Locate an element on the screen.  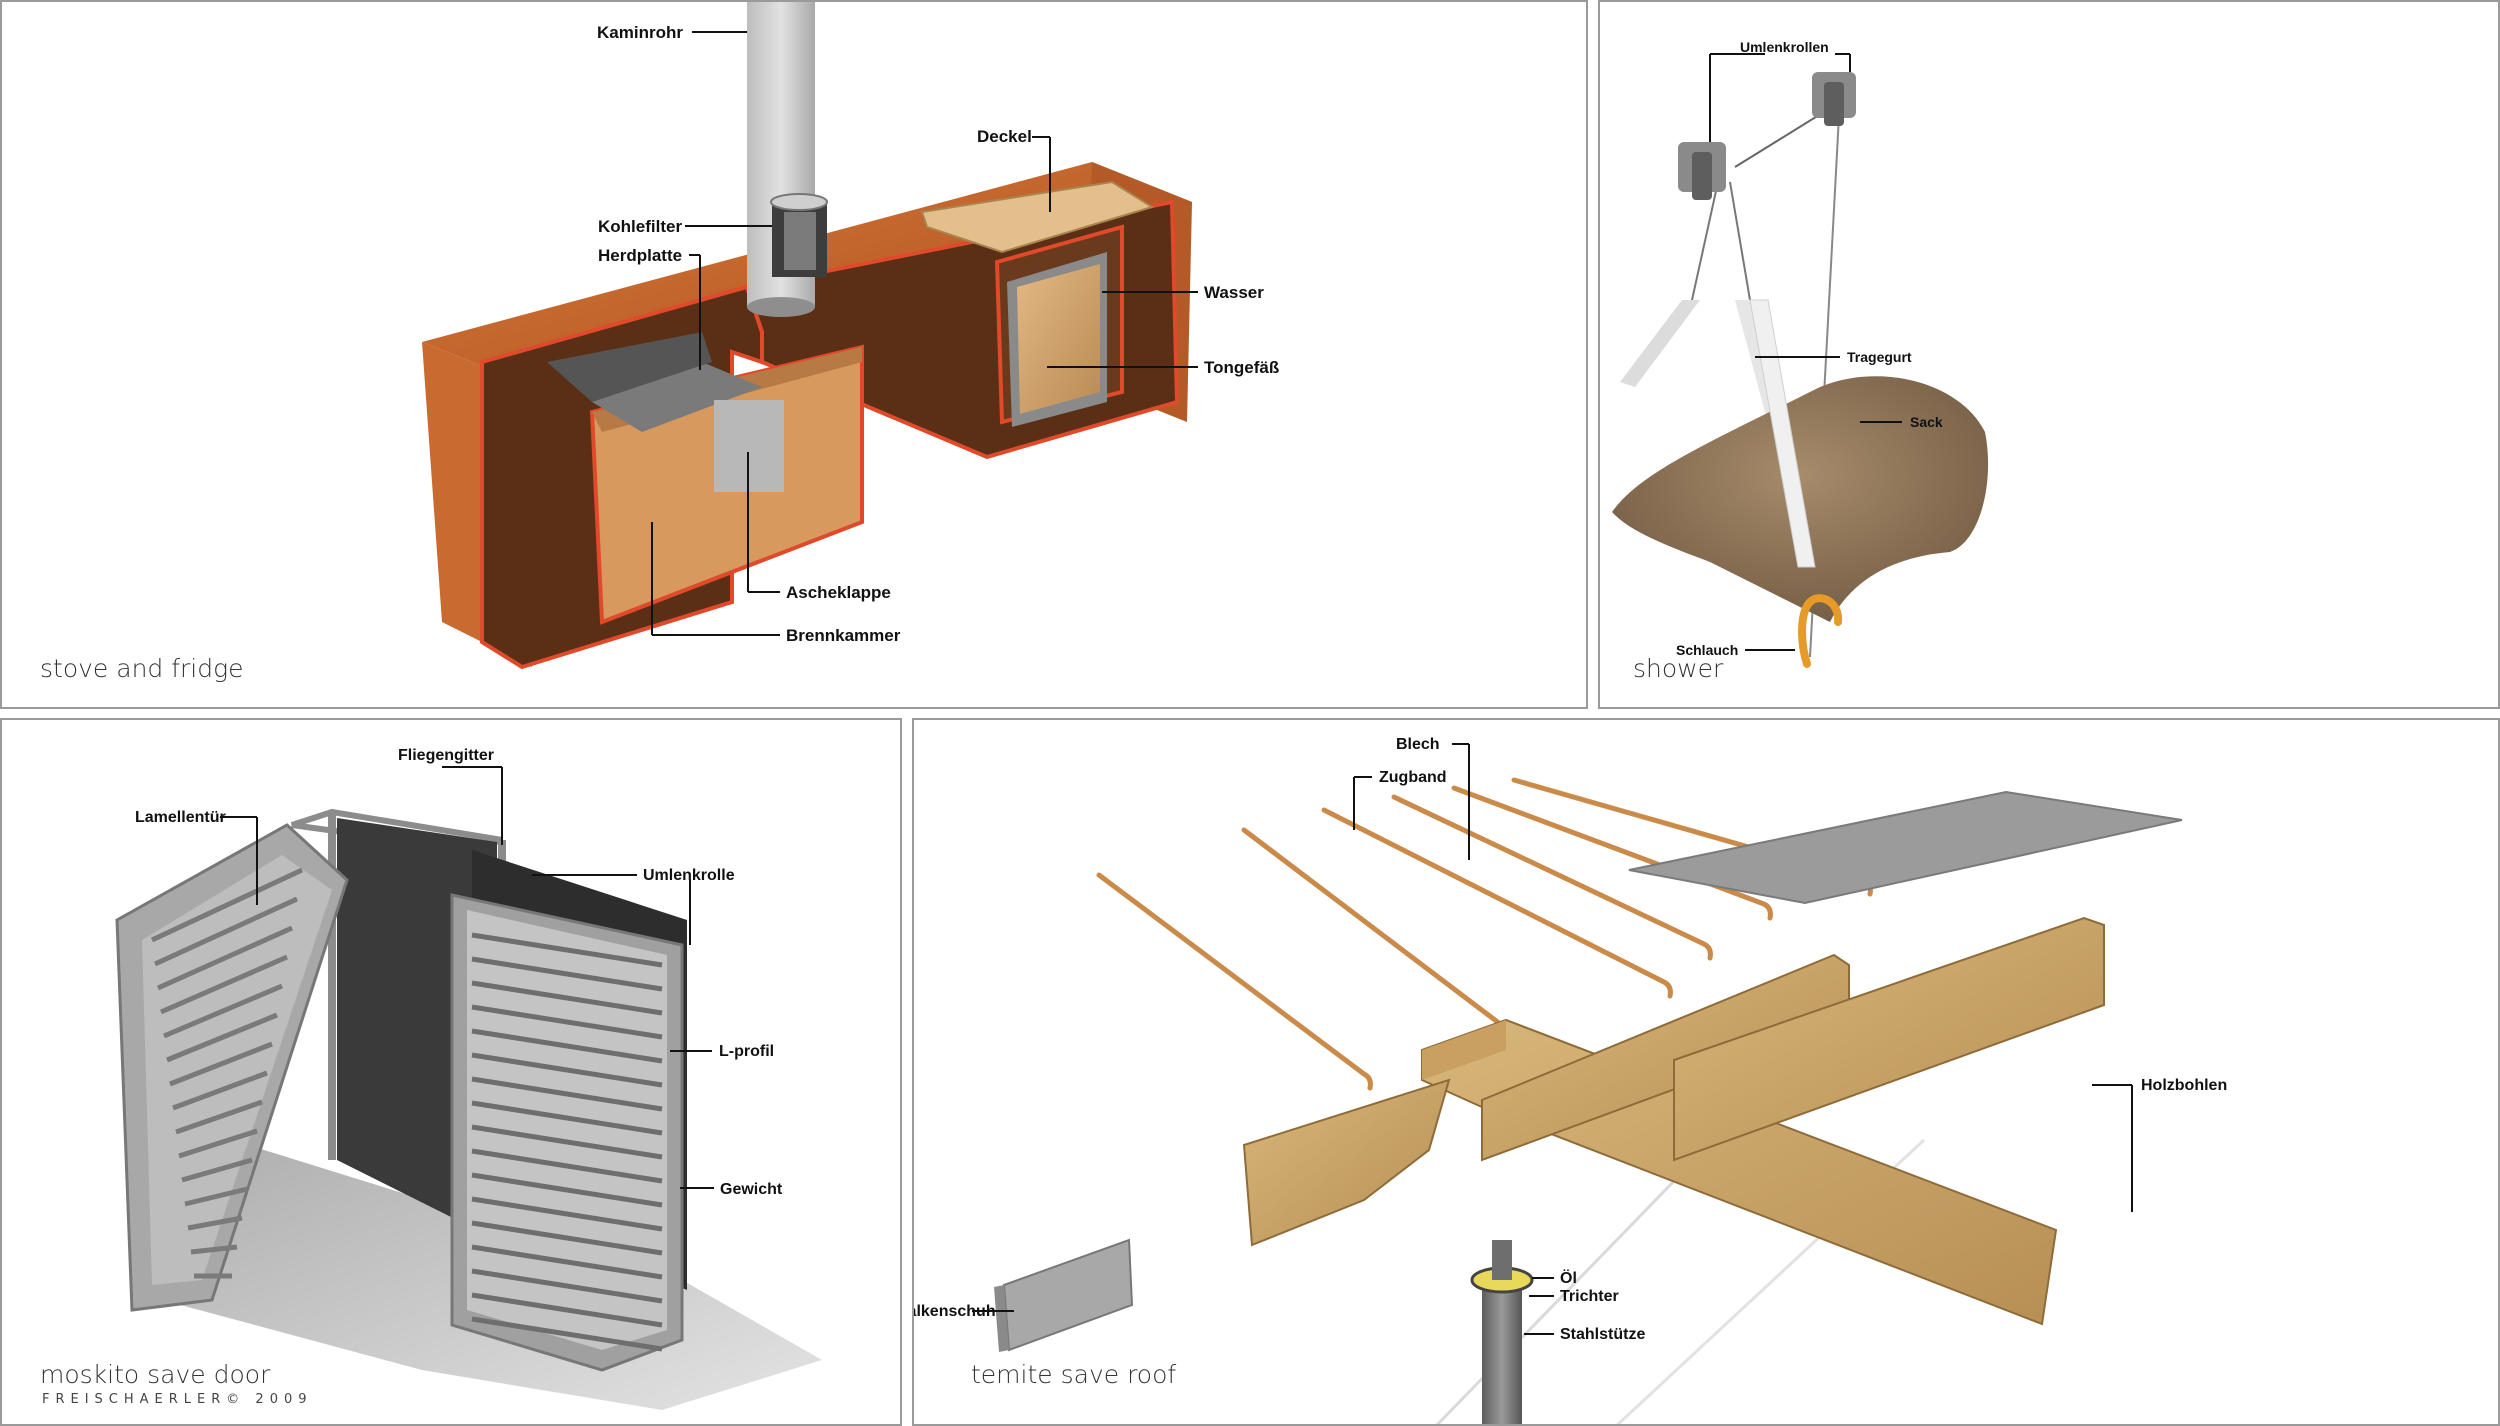
label-tragegurt: Tragegurt is located at coordinates (1879, 357).